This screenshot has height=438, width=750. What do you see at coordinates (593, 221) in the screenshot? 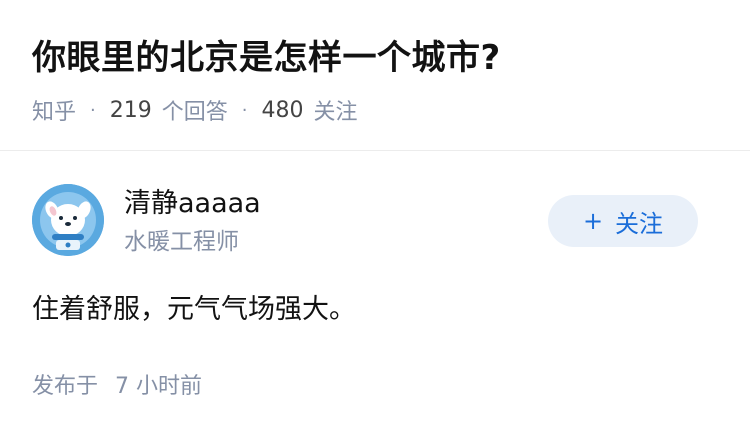
I see `plus-icon: +` at bounding box center [593, 221].